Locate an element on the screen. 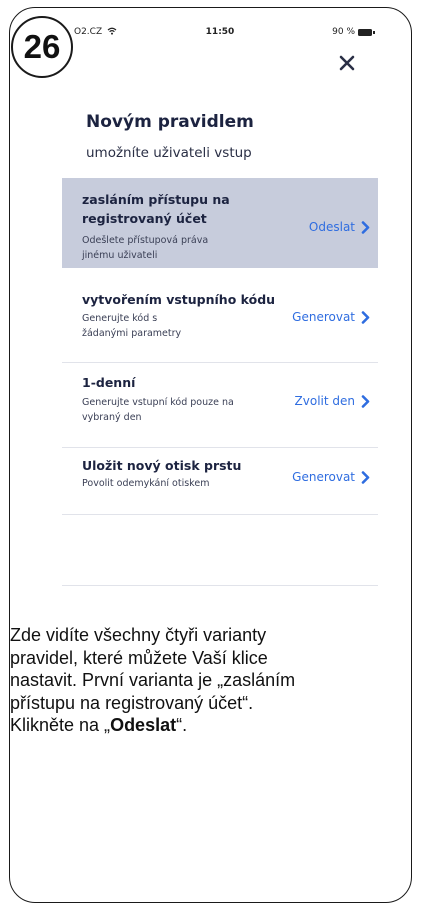  status-time: 11:50 is located at coordinates (220, 32).